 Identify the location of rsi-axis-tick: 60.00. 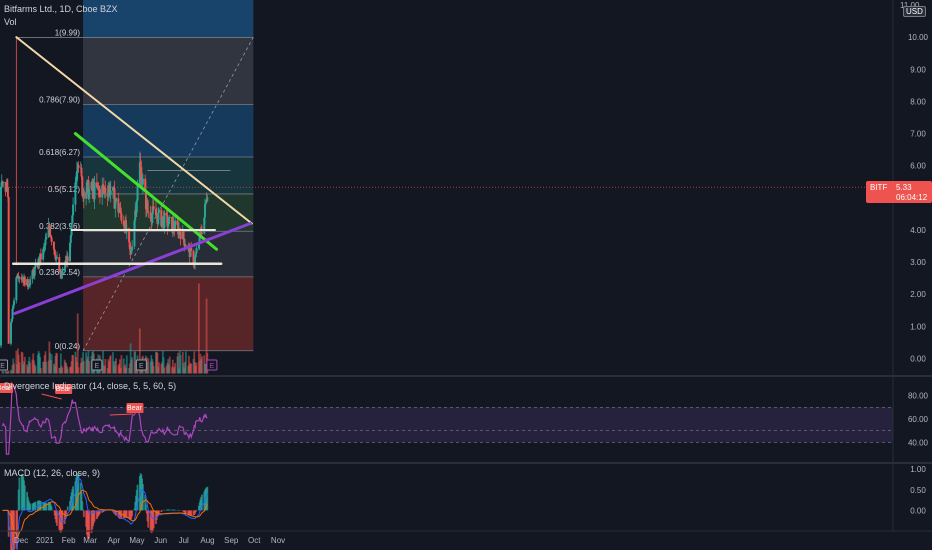
(918, 419).